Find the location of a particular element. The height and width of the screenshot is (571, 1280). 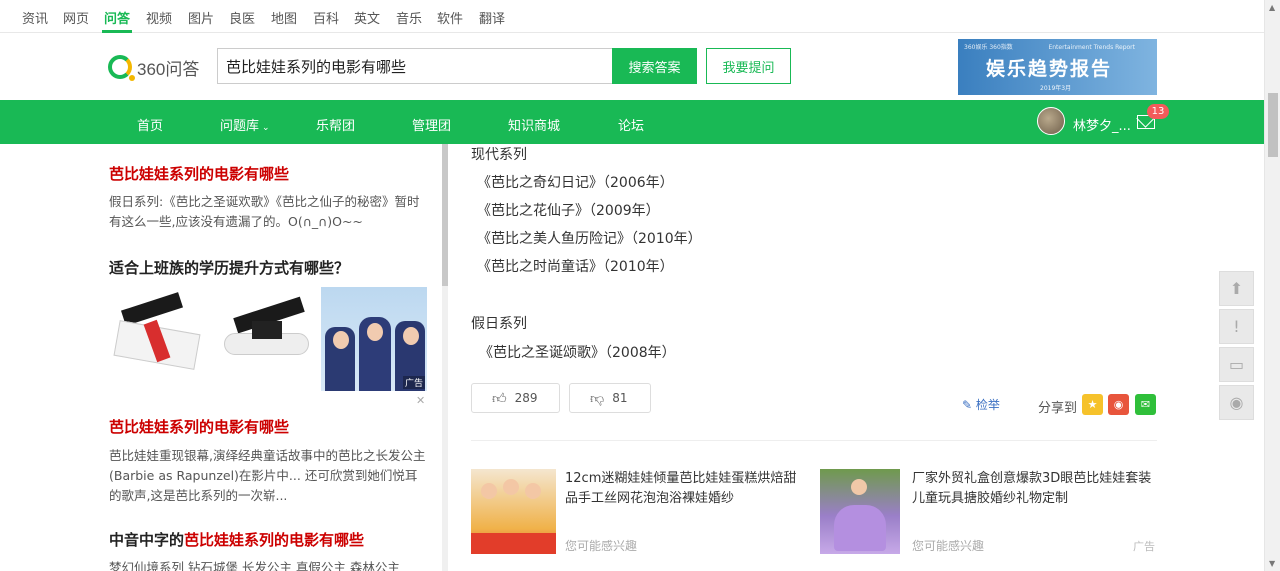

banner-subtitle: Entertainment Trends Report is located at coordinates (1091, 47).